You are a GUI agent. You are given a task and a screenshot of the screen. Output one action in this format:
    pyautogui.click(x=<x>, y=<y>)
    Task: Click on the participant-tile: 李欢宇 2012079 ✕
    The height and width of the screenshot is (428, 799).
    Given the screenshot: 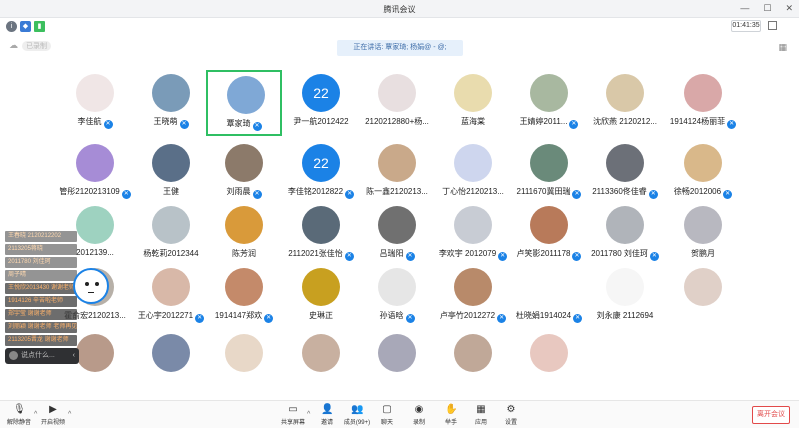 What is the action you would take?
    pyautogui.click(x=473, y=235)
    